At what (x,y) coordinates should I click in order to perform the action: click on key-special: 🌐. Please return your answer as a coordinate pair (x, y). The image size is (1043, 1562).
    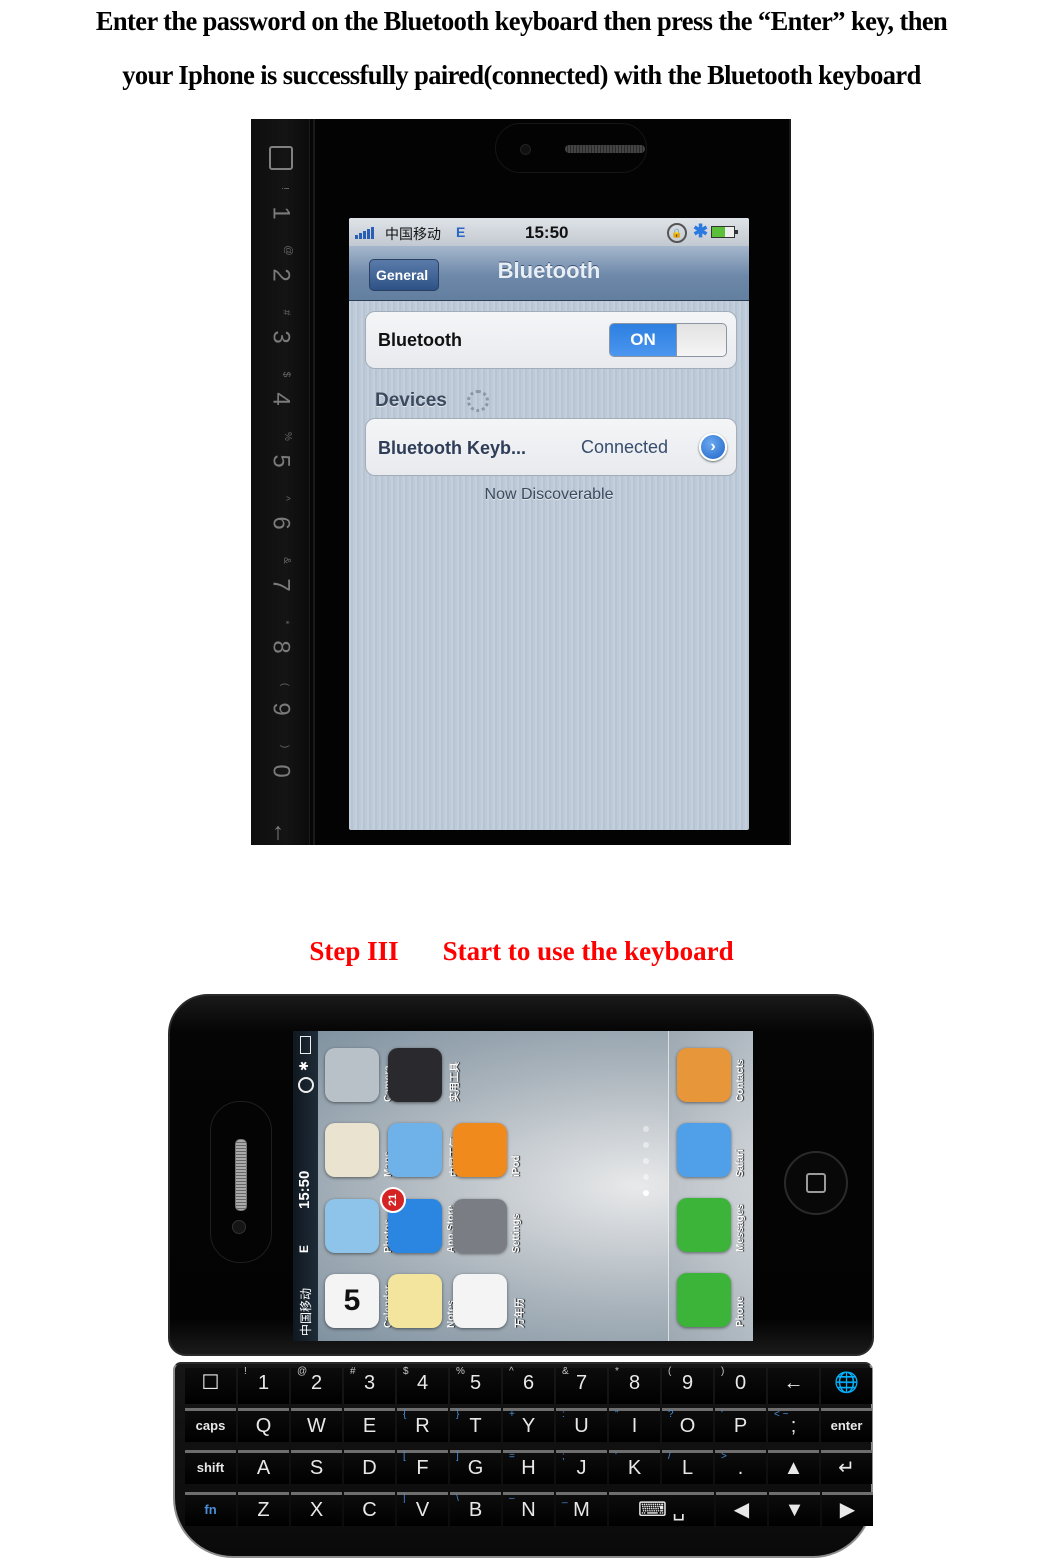
    Looking at the image, I should click on (846, 1386).